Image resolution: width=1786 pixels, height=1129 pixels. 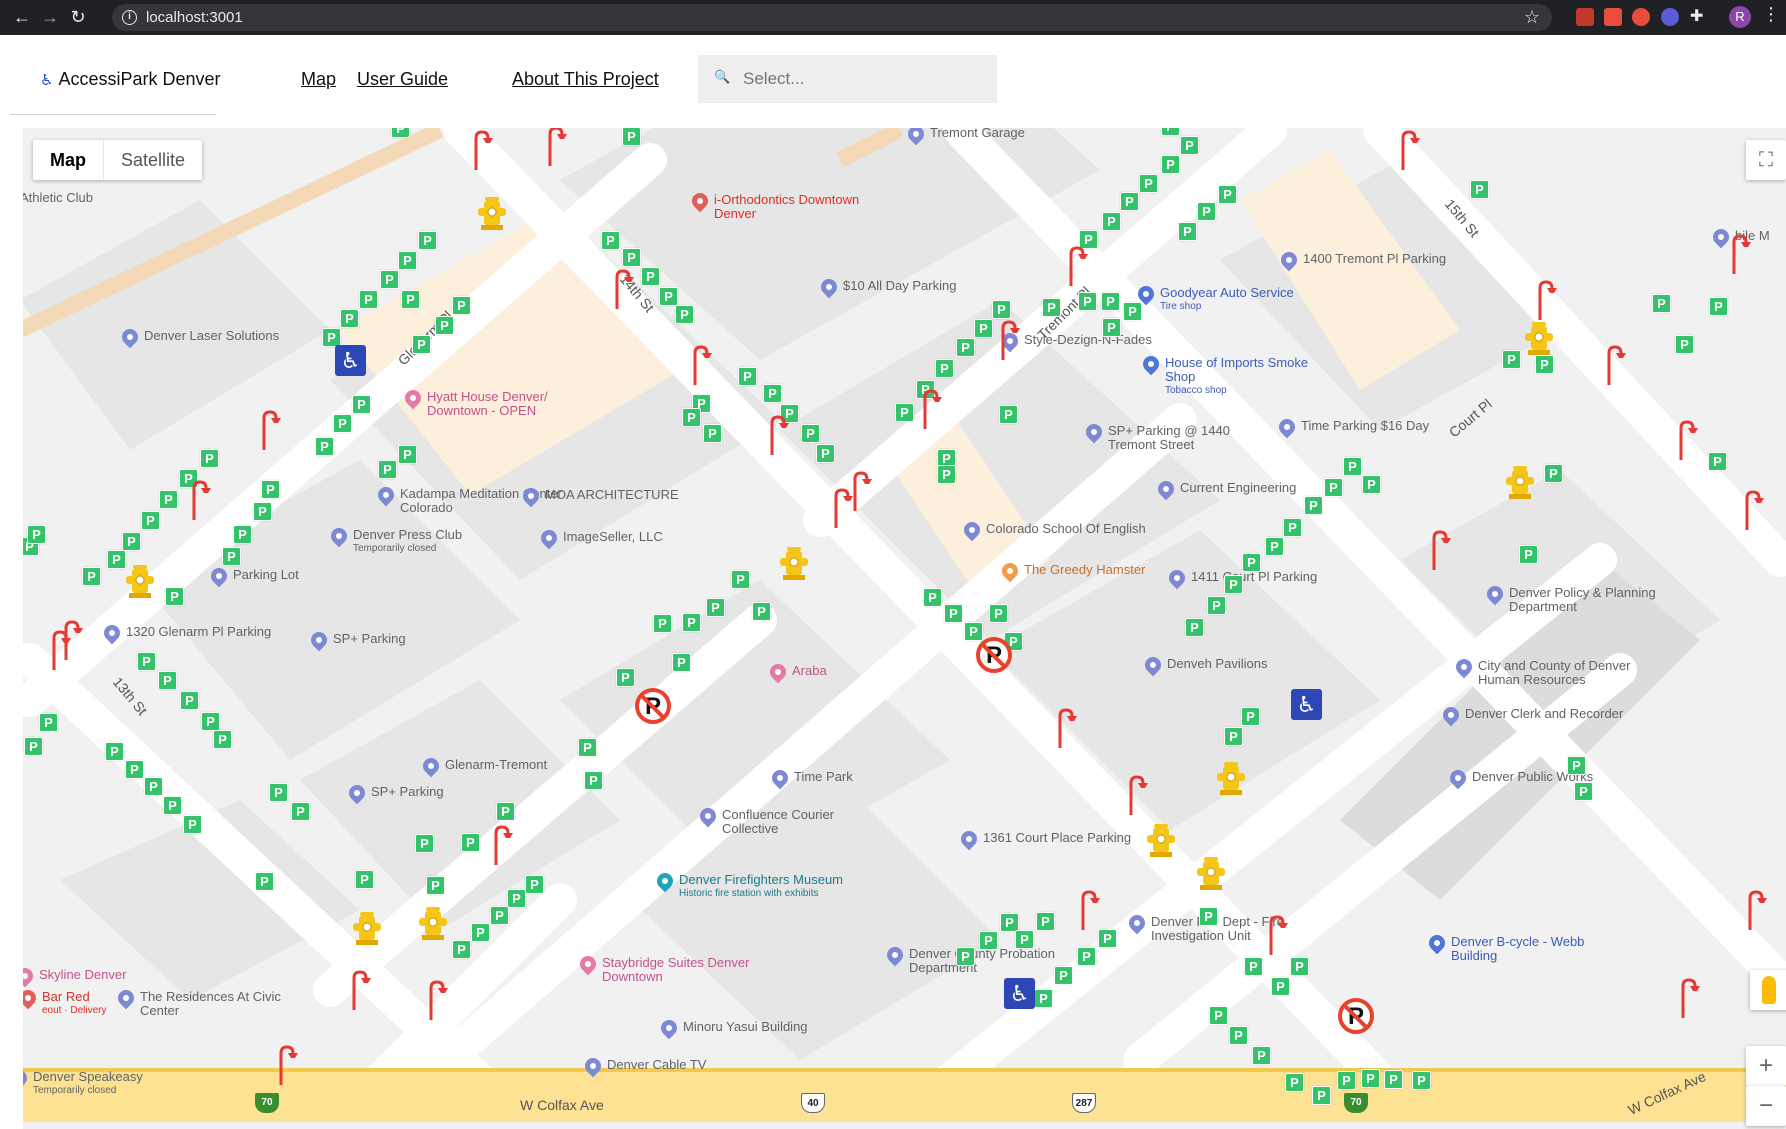 I want to click on zoom-in-button: +, so click(x=1766, y=1066).